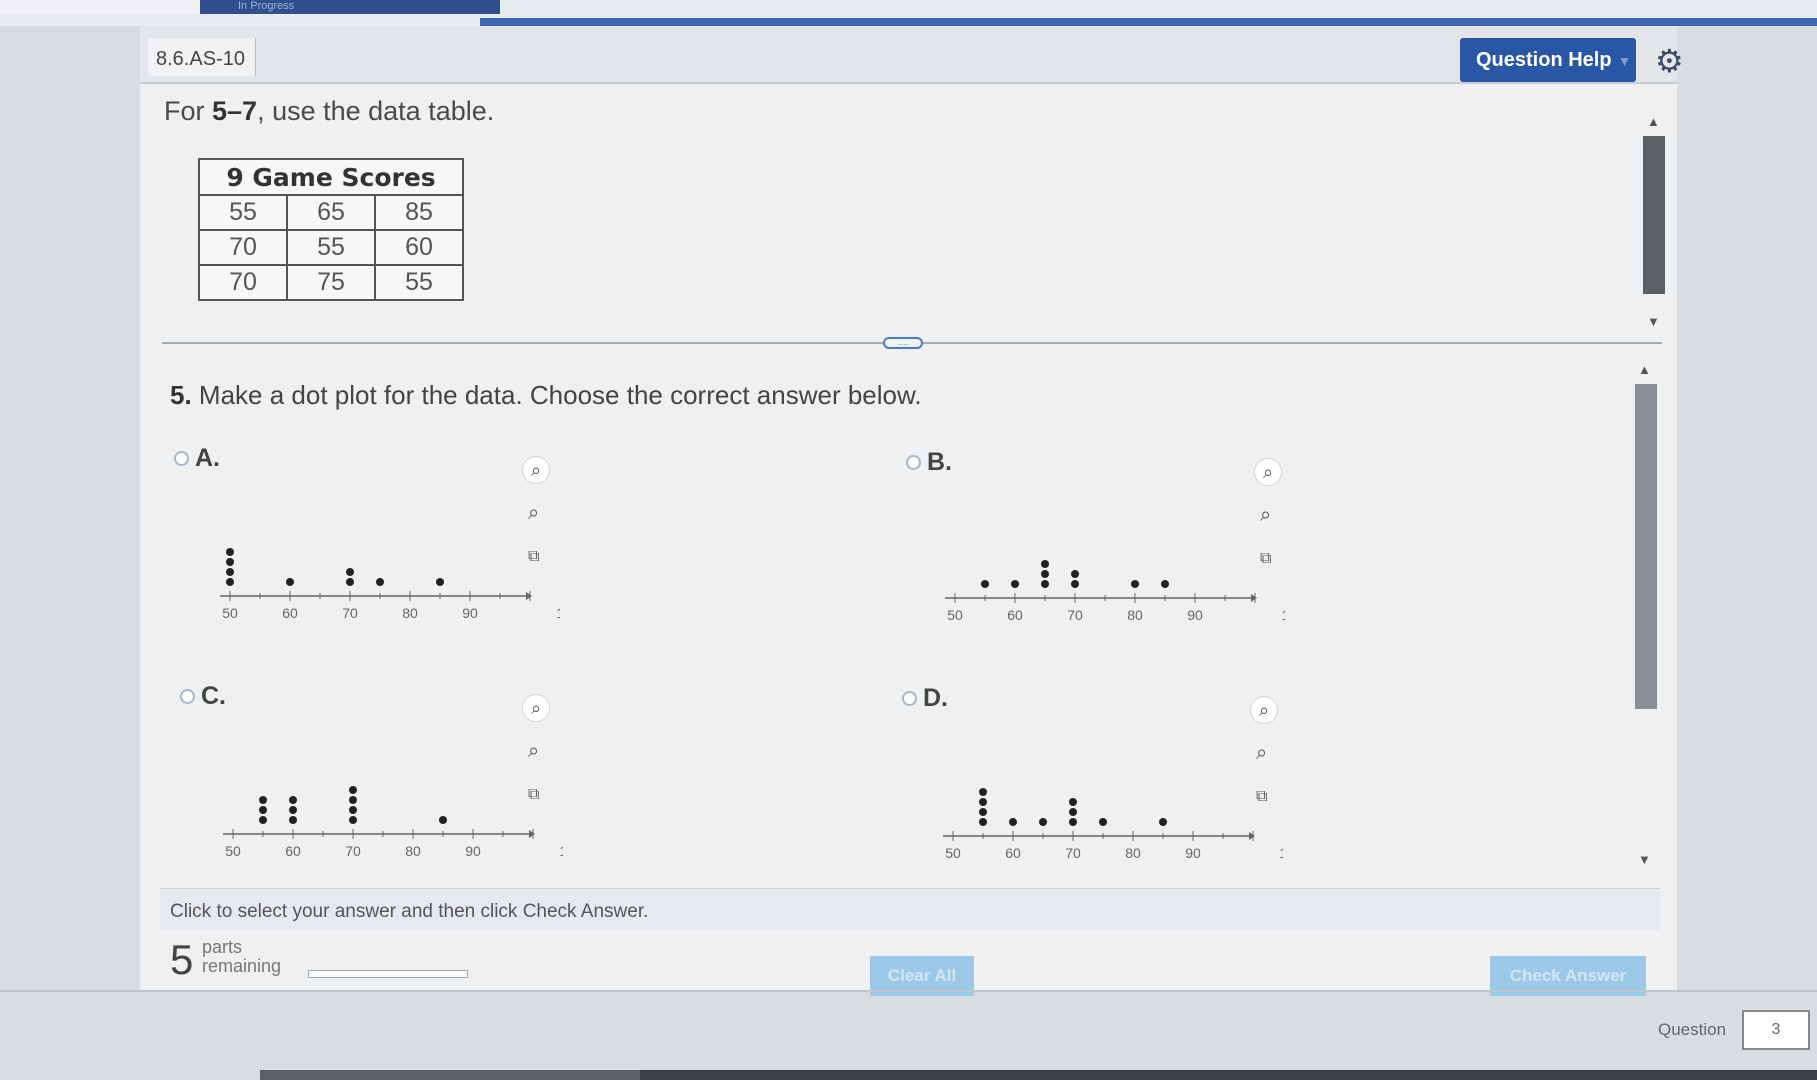 The image size is (1817, 1080). Describe the element at coordinates (207, 458) in the screenshot. I see `choice-a-letter: A.` at that location.